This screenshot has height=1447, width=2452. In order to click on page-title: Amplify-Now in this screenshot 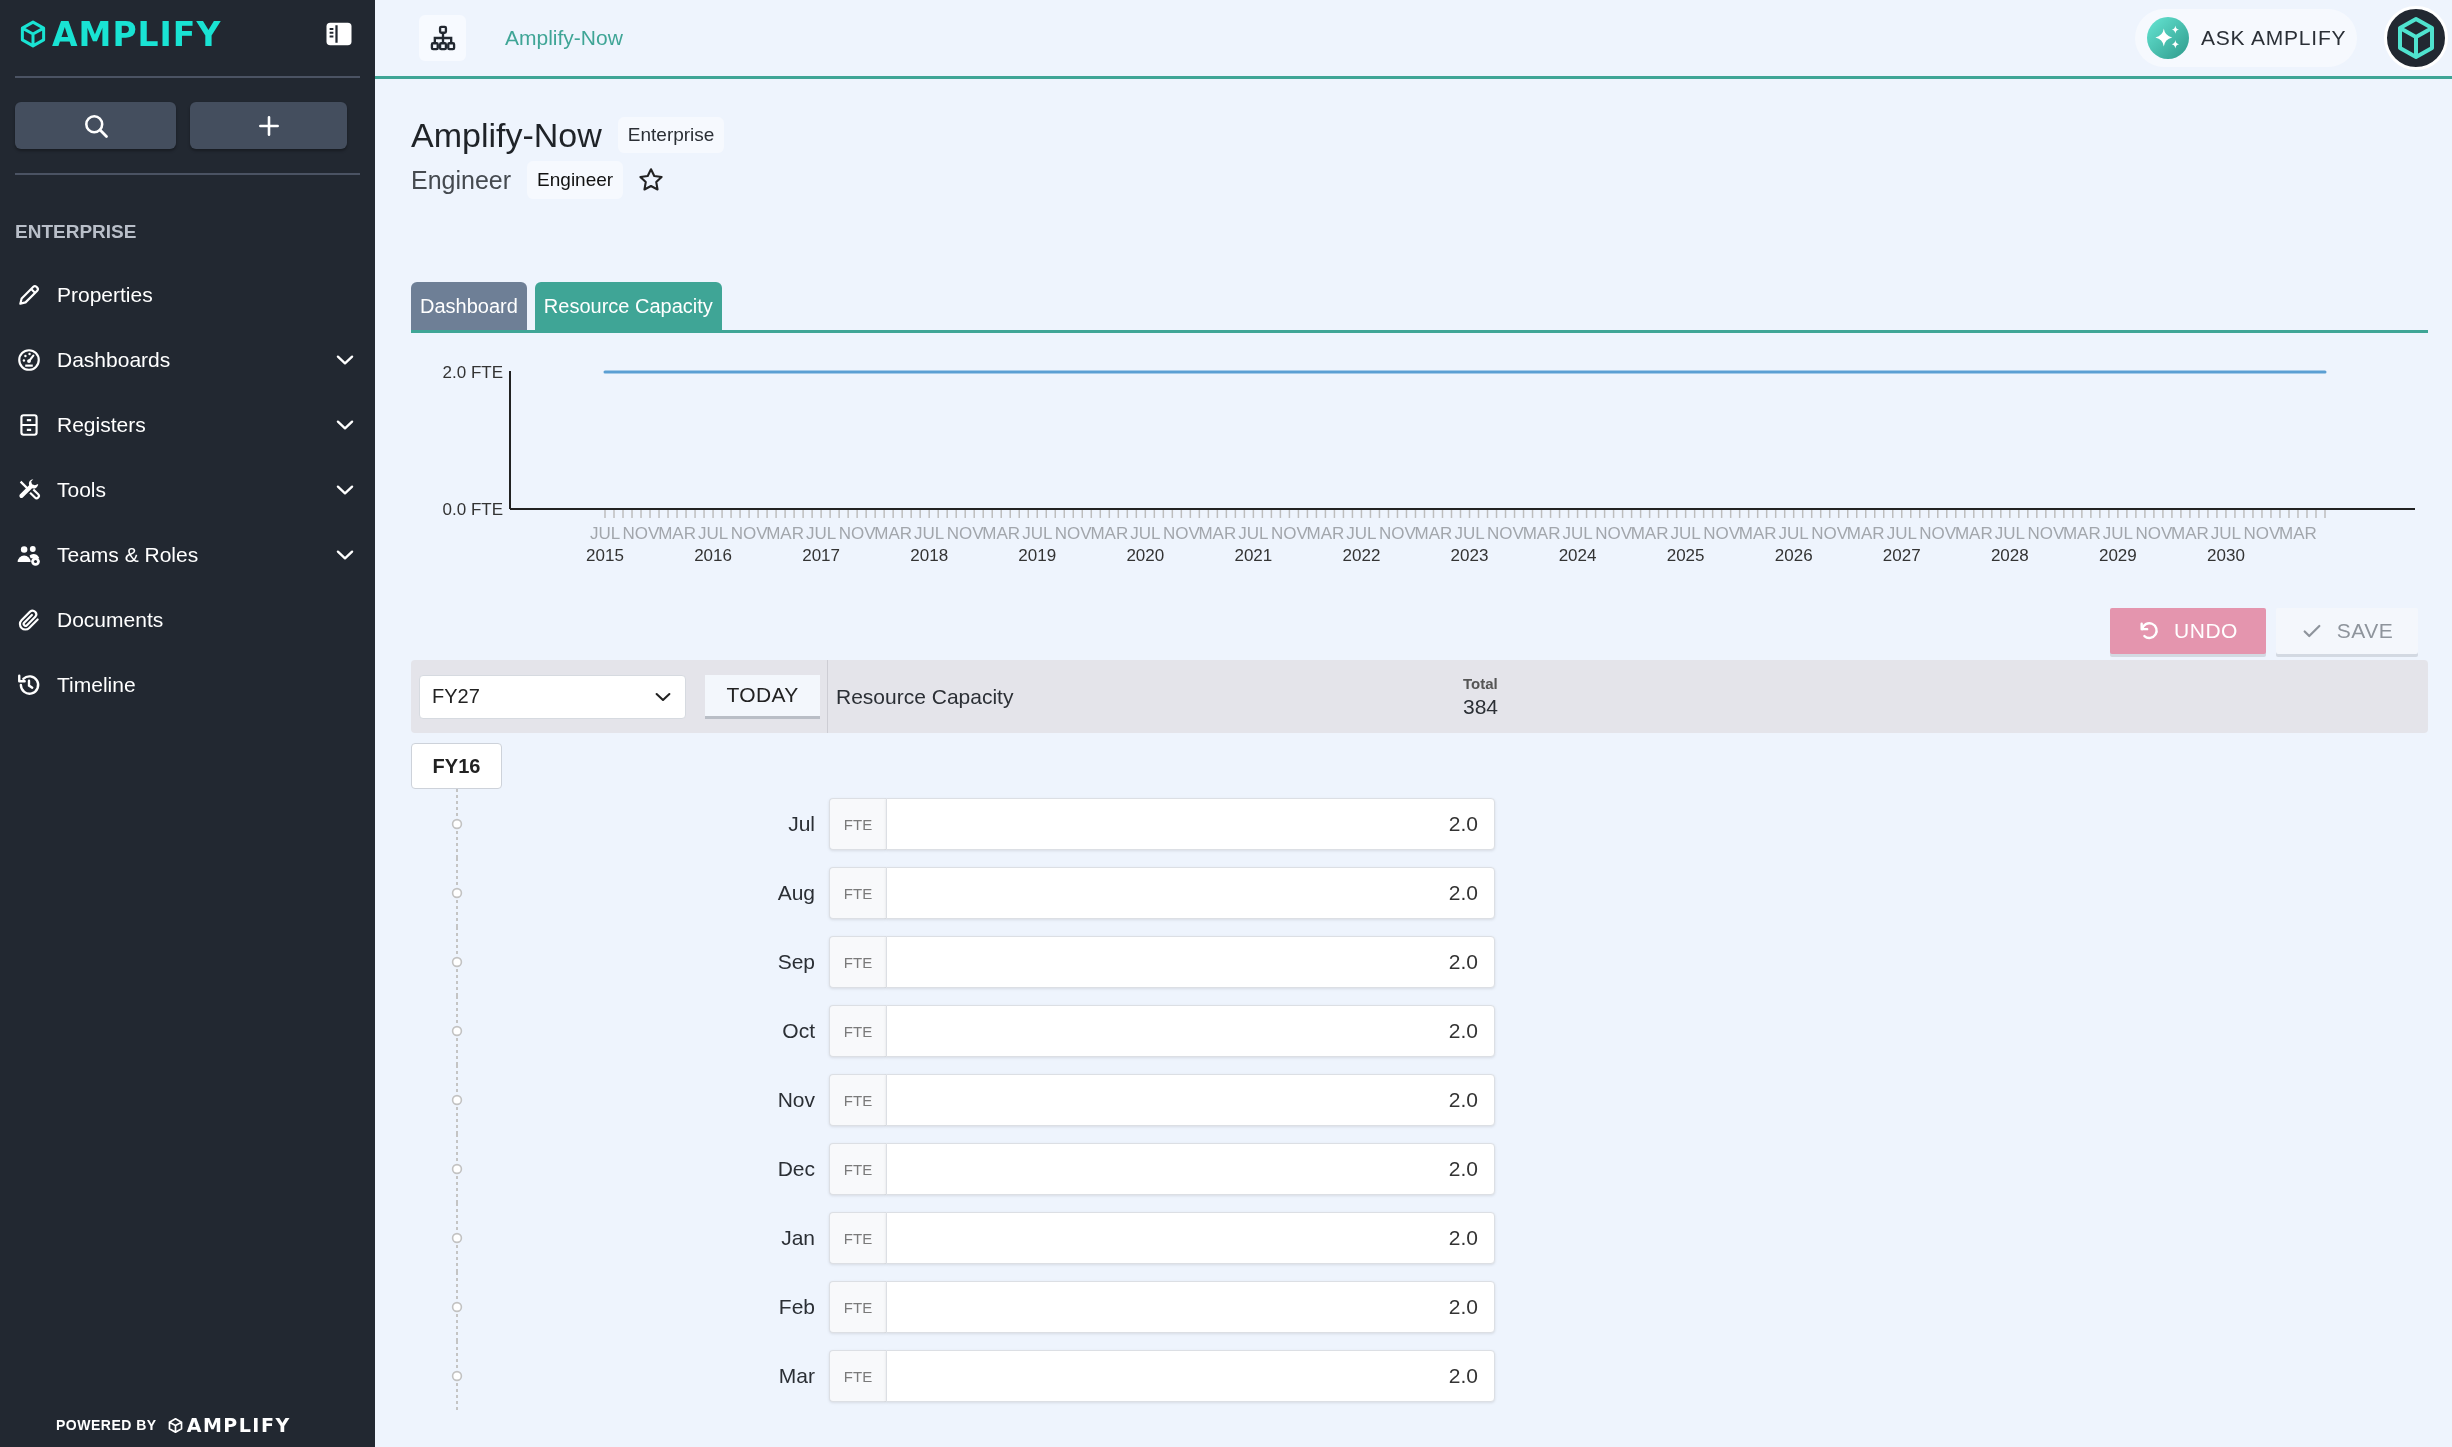, I will do `click(506, 135)`.